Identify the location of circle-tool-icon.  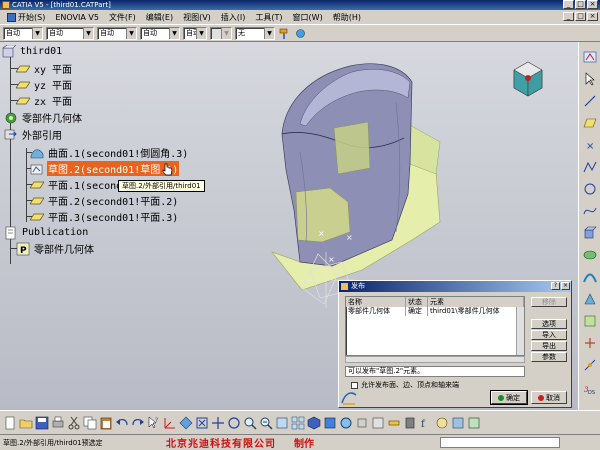
(590, 189).